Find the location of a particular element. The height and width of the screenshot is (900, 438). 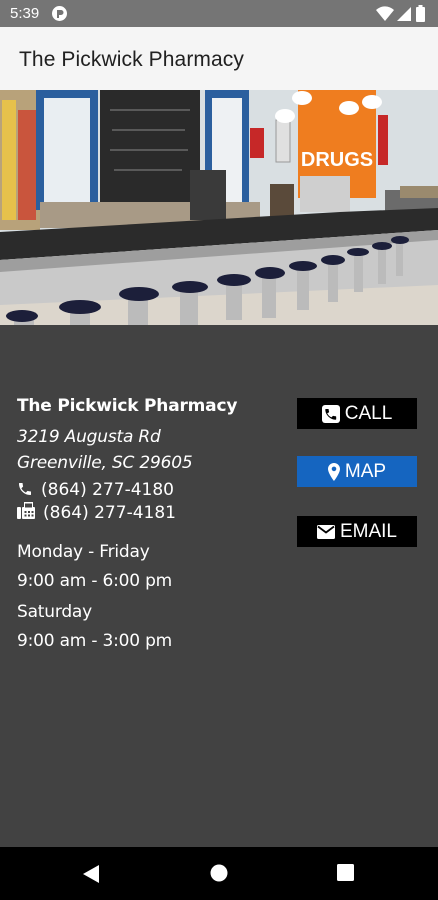

email-button-label: EMAIL is located at coordinates (368, 531).